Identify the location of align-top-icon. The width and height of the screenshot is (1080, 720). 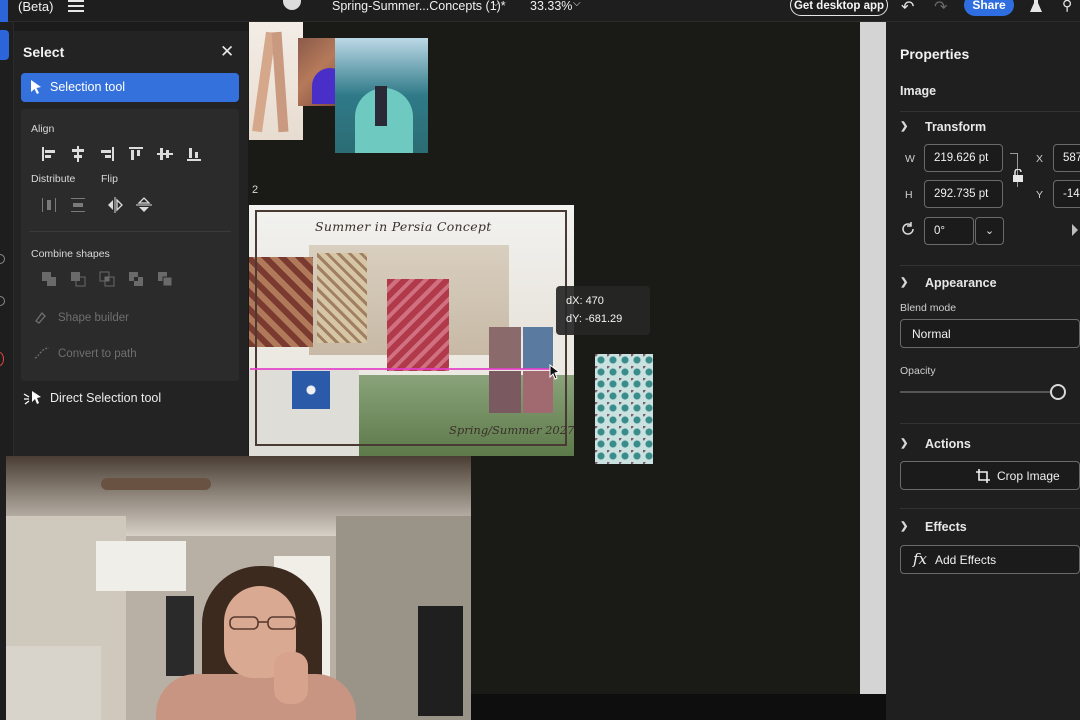
(136, 154).